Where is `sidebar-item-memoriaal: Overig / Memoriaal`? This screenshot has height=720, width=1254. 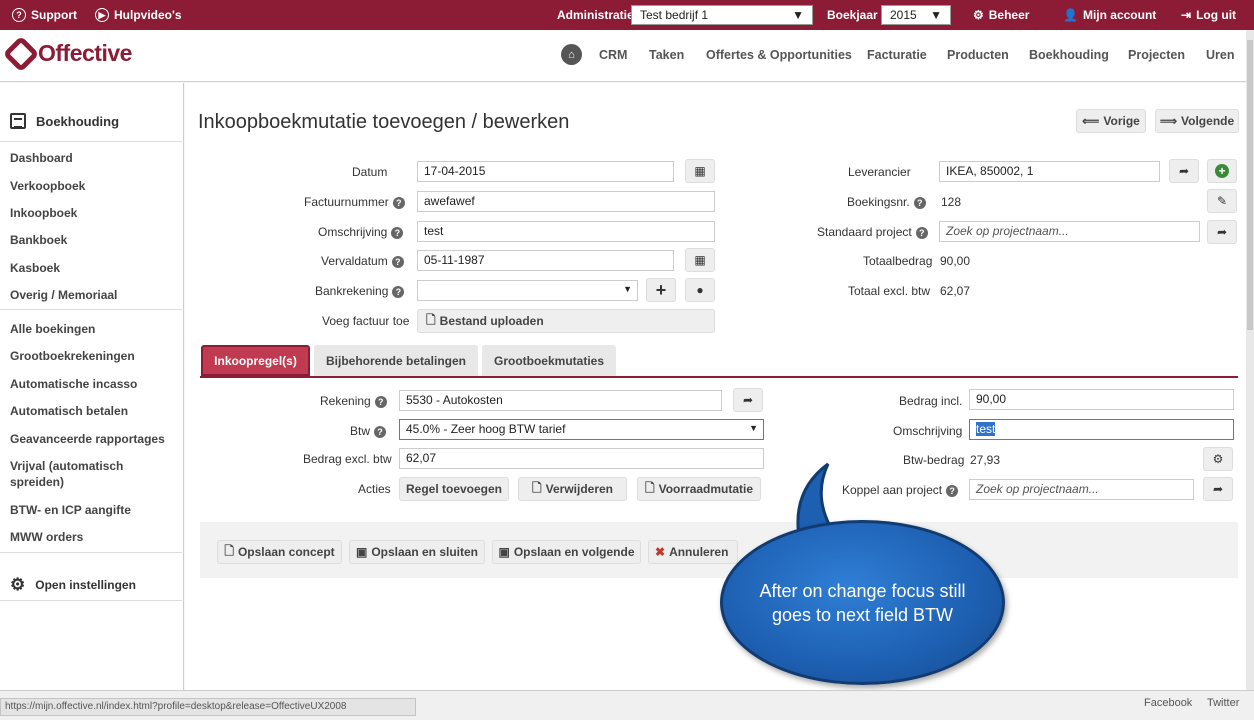
sidebar-item-memoriaal: Overig / Memoriaal is located at coordinates (90, 295).